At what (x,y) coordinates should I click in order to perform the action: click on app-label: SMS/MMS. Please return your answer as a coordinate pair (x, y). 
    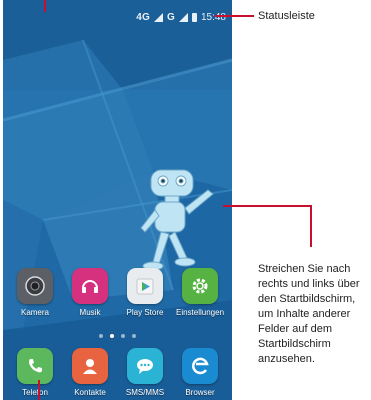
    Looking at the image, I should click on (145, 392).